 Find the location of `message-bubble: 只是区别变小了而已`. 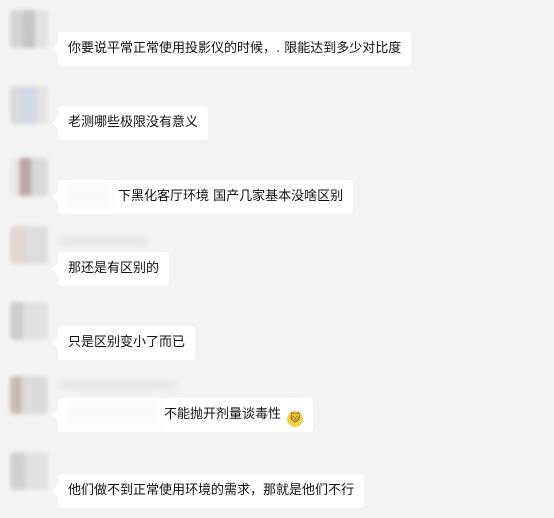

message-bubble: 只是区别变小了而已 is located at coordinates (123, 343).